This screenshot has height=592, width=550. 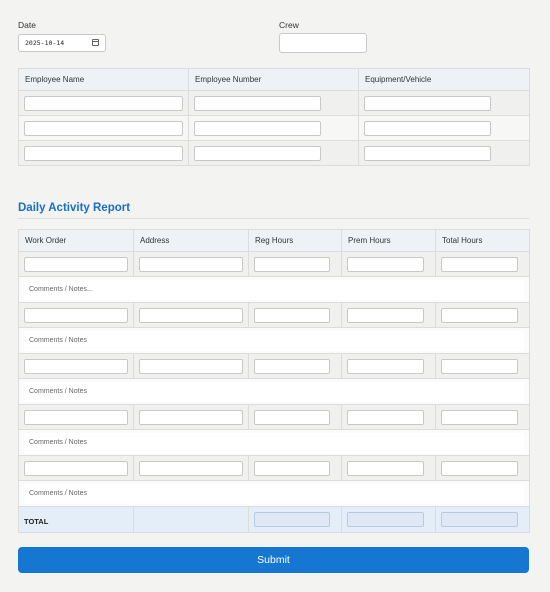 I want to click on column-header-prem-hours: Prem Hours, so click(x=388, y=240).